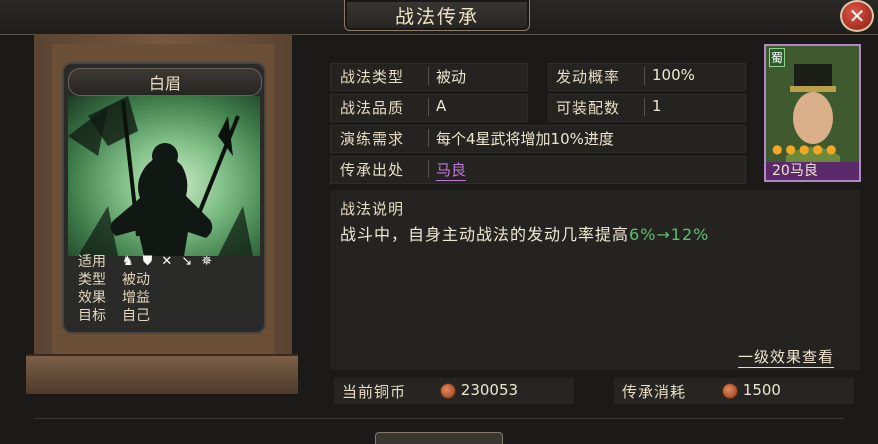 This screenshot has height=444, width=878. I want to click on description-highlight: 6%→12%, so click(669, 234).